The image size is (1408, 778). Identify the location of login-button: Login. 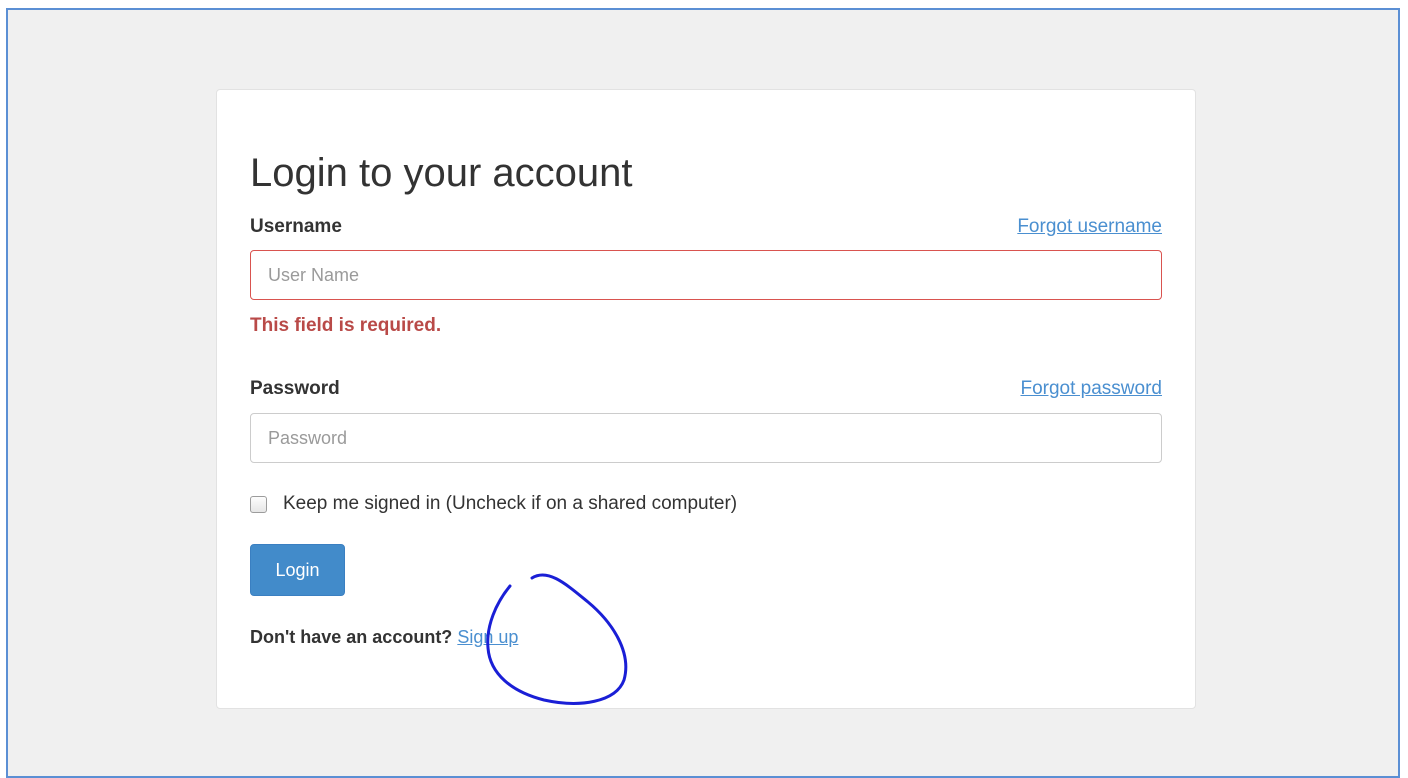
(297, 570).